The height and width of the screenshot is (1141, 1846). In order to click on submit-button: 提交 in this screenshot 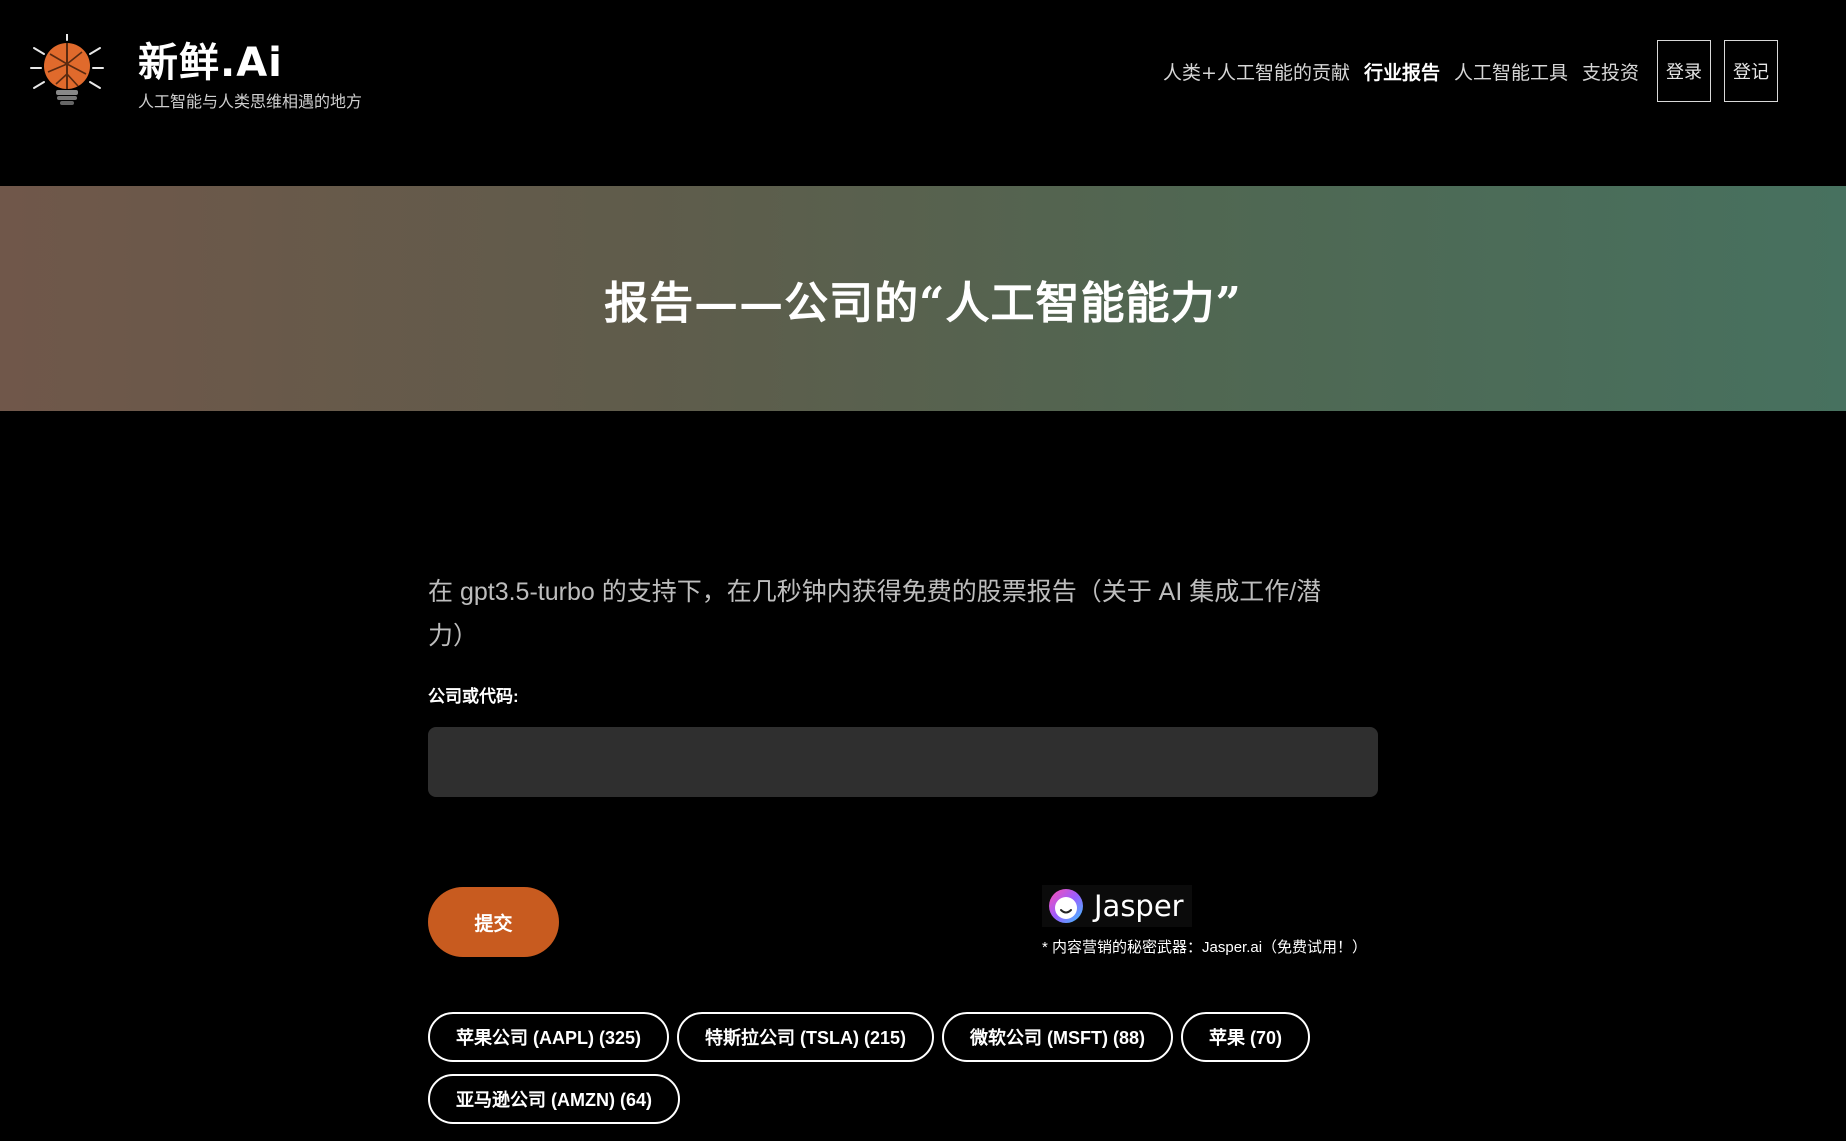, I will do `click(493, 922)`.